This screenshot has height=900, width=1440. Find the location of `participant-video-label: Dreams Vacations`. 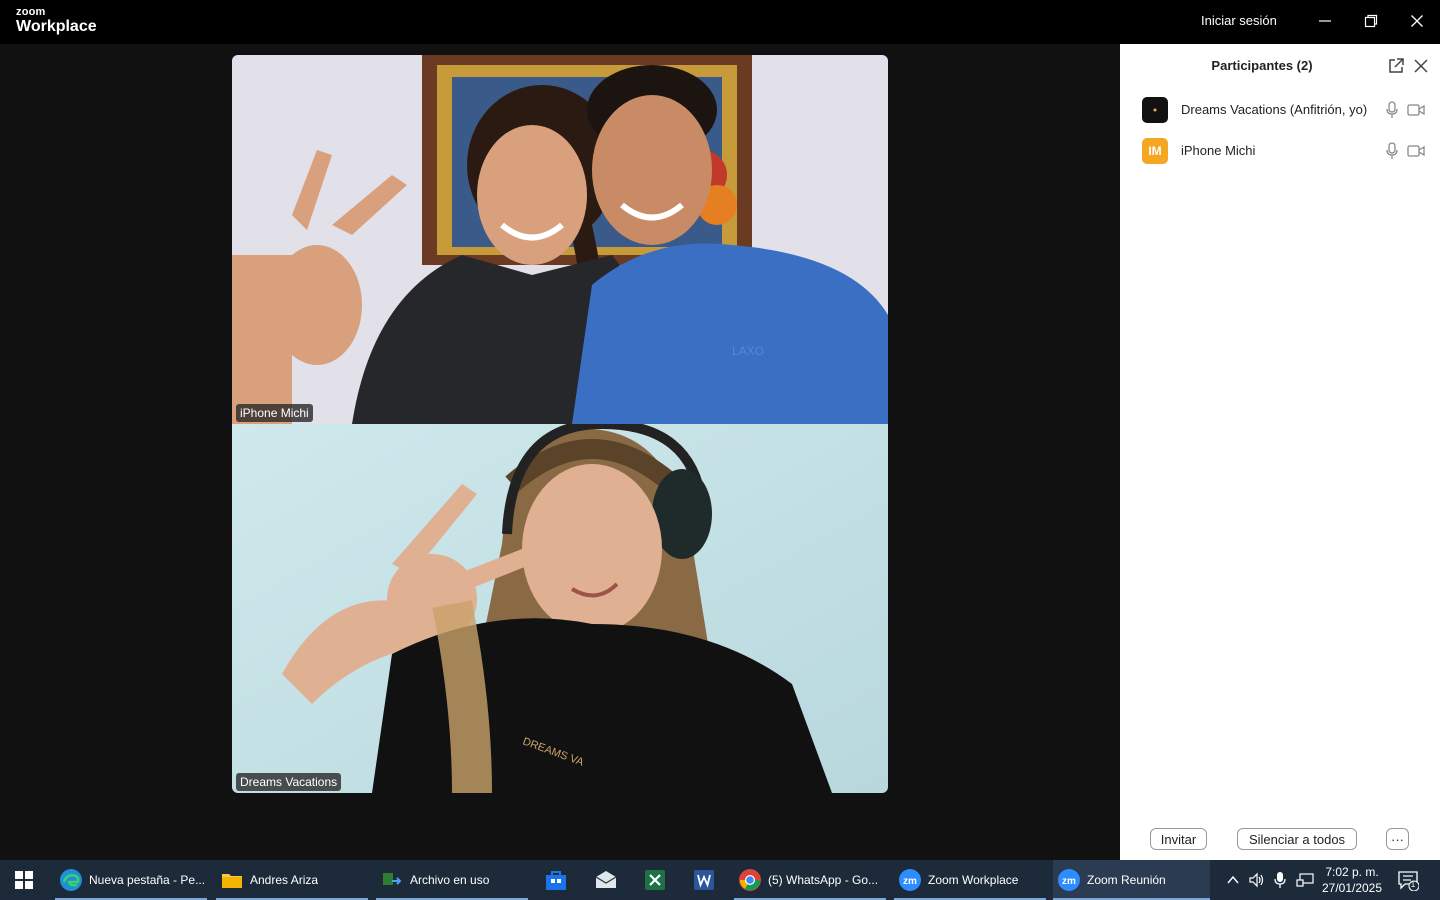

participant-video-label: Dreams Vacations is located at coordinates (289, 782).